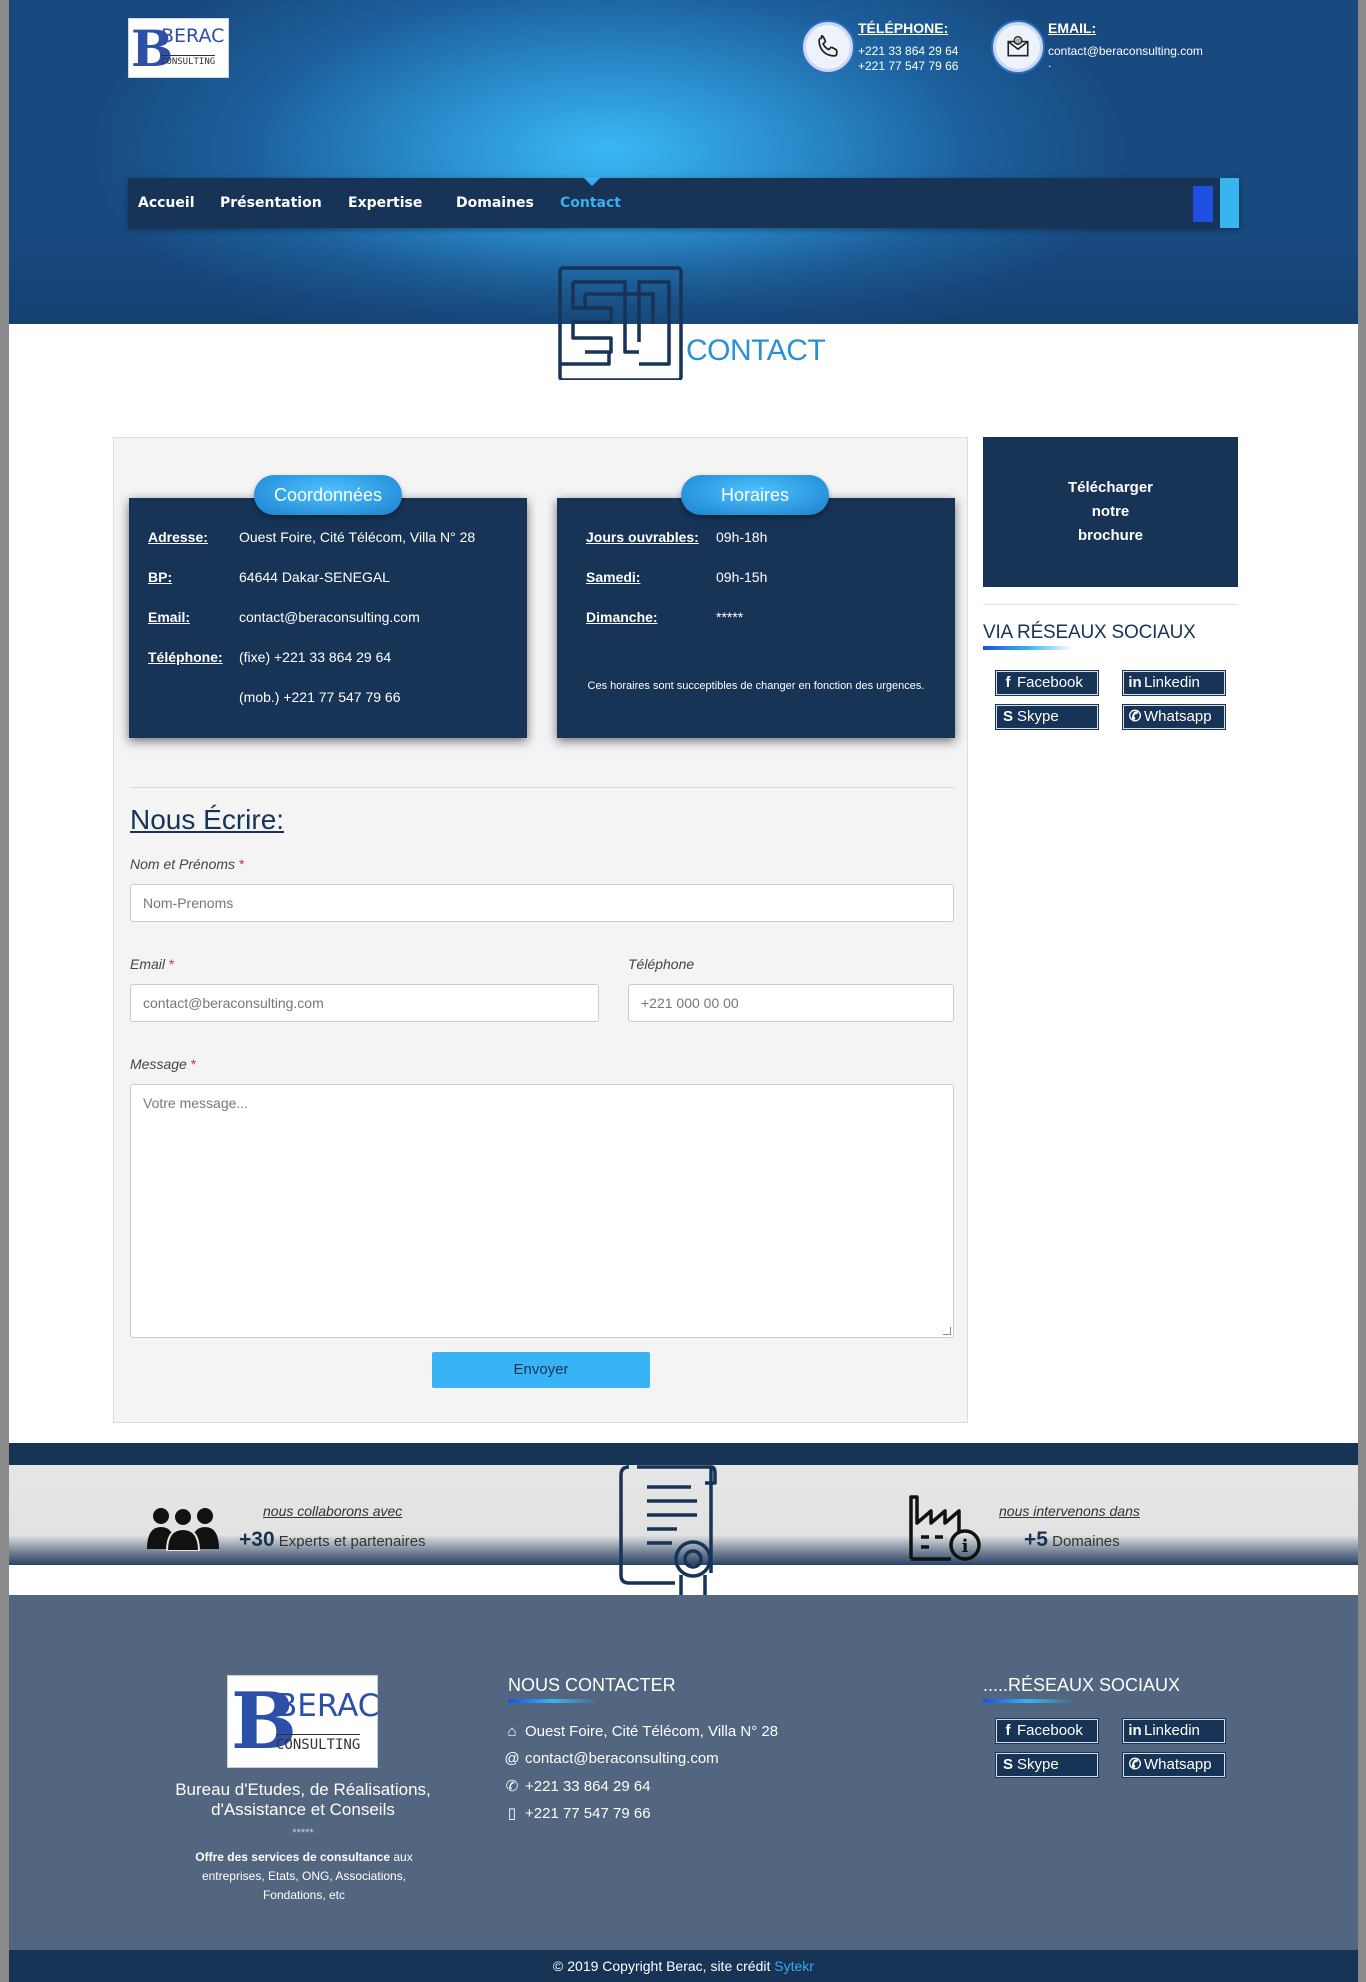 Image resolution: width=1366 pixels, height=1982 pixels. Describe the element at coordinates (512, 1758) in the screenshot. I see `at-icon: @` at that location.